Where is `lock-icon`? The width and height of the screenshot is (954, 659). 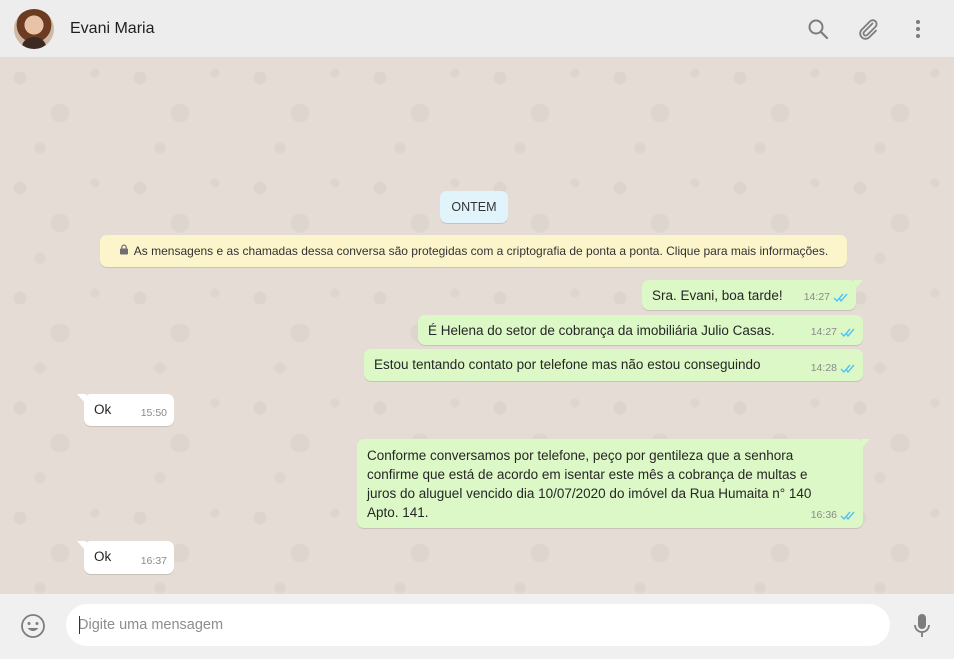 lock-icon is located at coordinates (124, 251).